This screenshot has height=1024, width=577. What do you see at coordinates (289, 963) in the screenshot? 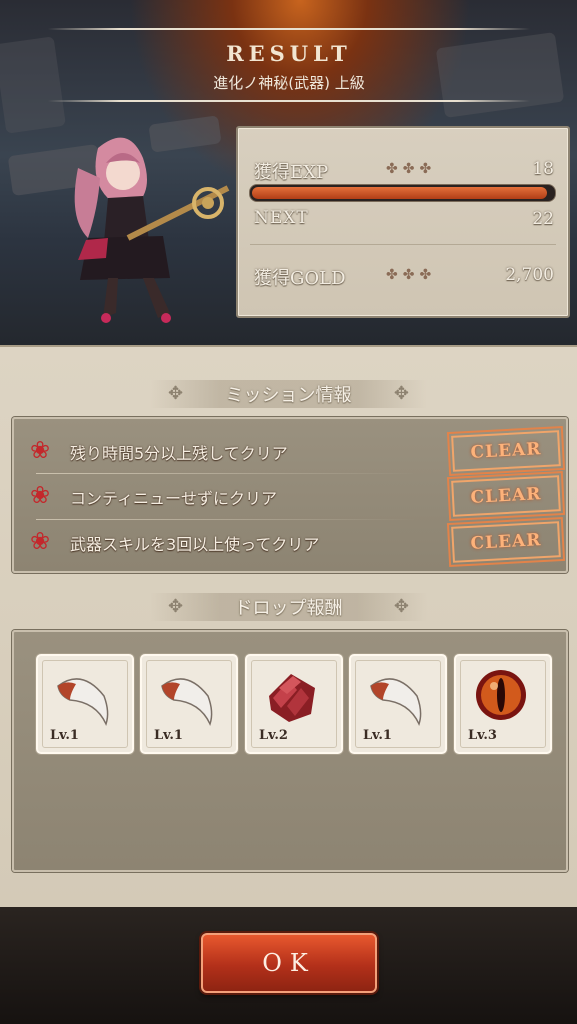
I see `ok-button: OK` at bounding box center [289, 963].